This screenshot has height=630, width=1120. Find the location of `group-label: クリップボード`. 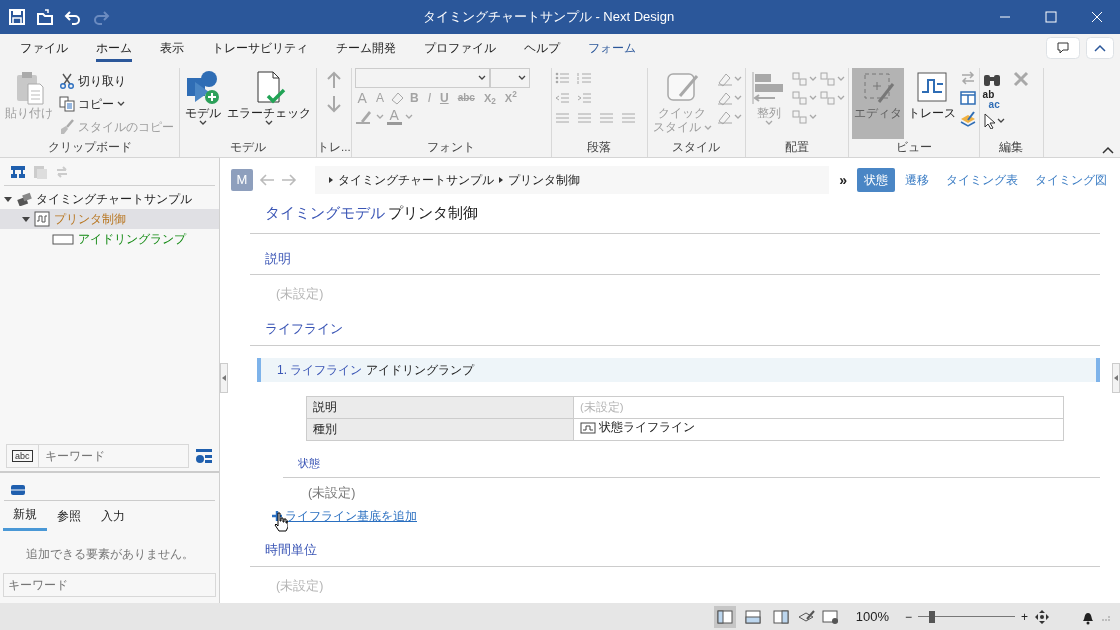

group-label: クリップボード is located at coordinates (89, 147).